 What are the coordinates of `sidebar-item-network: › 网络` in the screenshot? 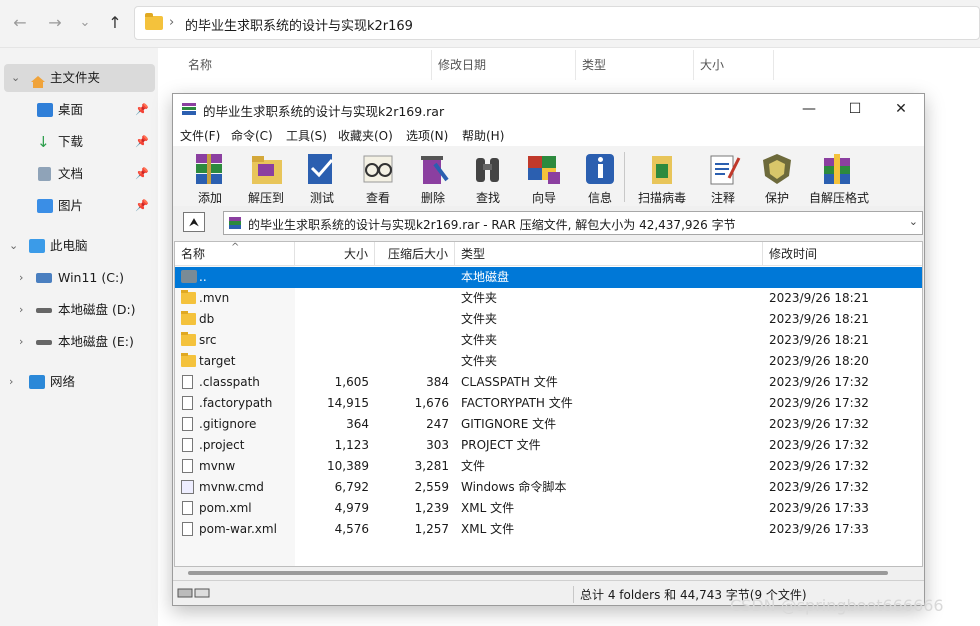 It's located at (77, 382).